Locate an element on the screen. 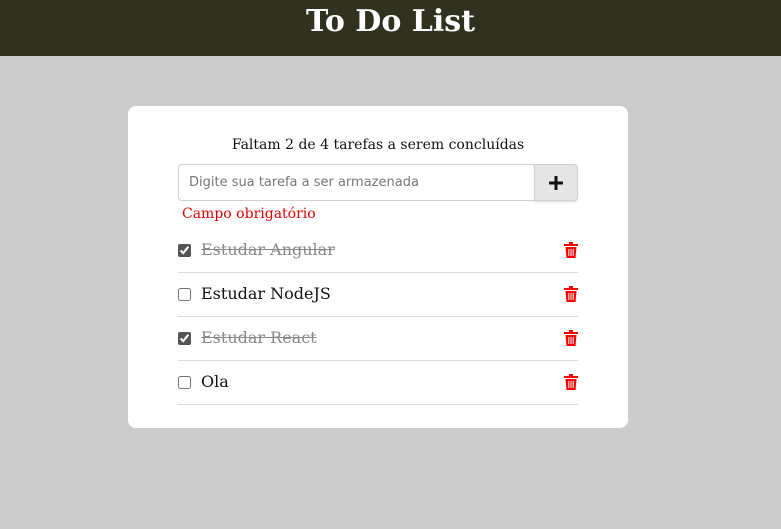  task-item: Estudar Angular is located at coordinates (378, 251).